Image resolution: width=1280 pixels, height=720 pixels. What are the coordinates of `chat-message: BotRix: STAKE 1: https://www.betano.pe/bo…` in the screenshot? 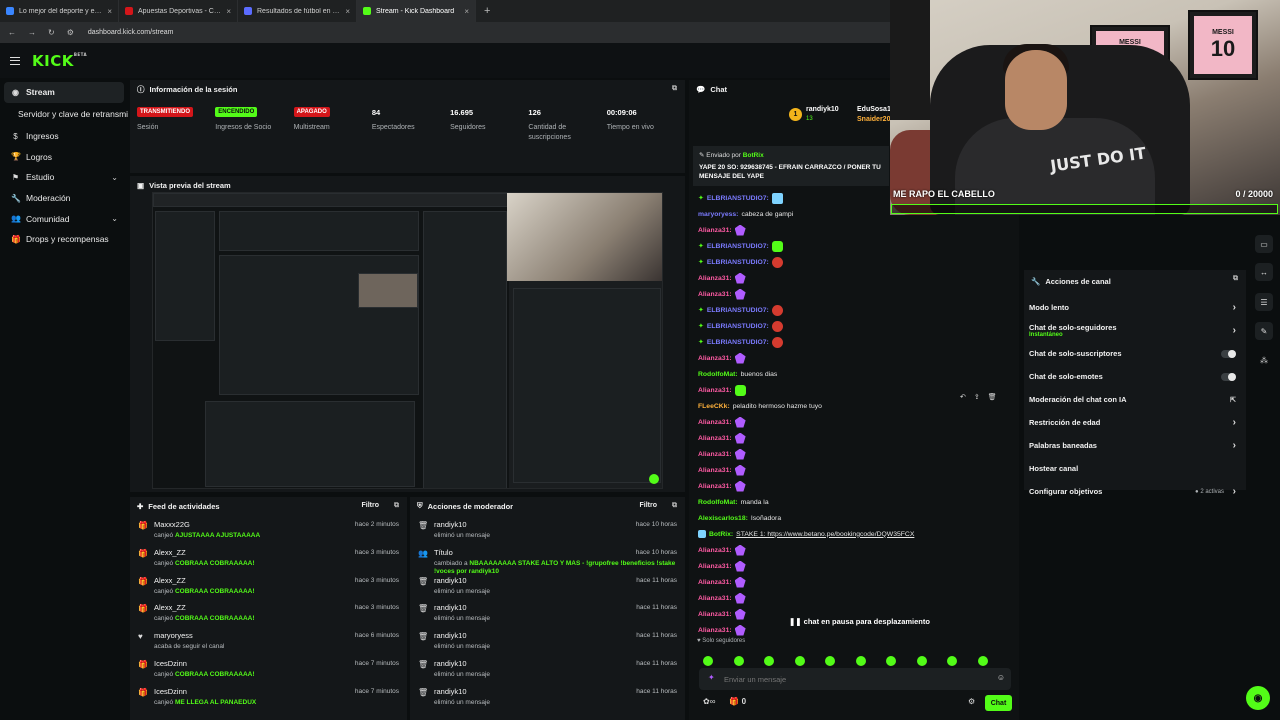 It's located at (858, 534).